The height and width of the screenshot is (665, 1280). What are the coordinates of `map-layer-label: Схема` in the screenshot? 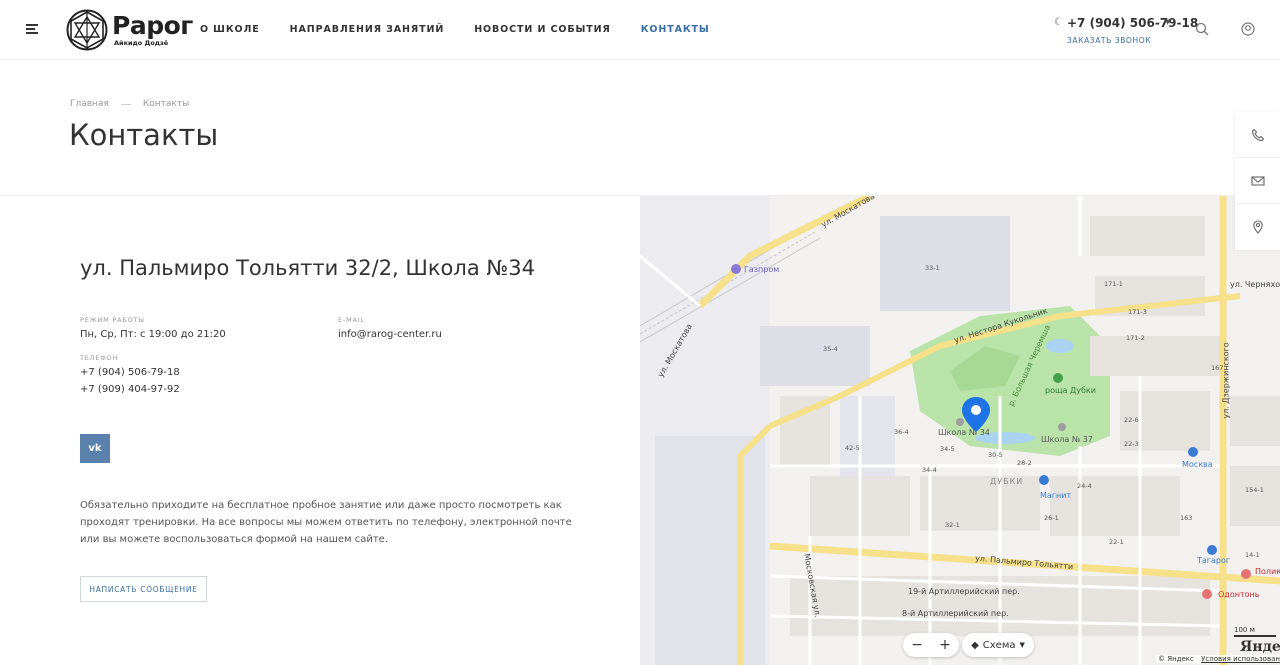 It's located at (999, 645).